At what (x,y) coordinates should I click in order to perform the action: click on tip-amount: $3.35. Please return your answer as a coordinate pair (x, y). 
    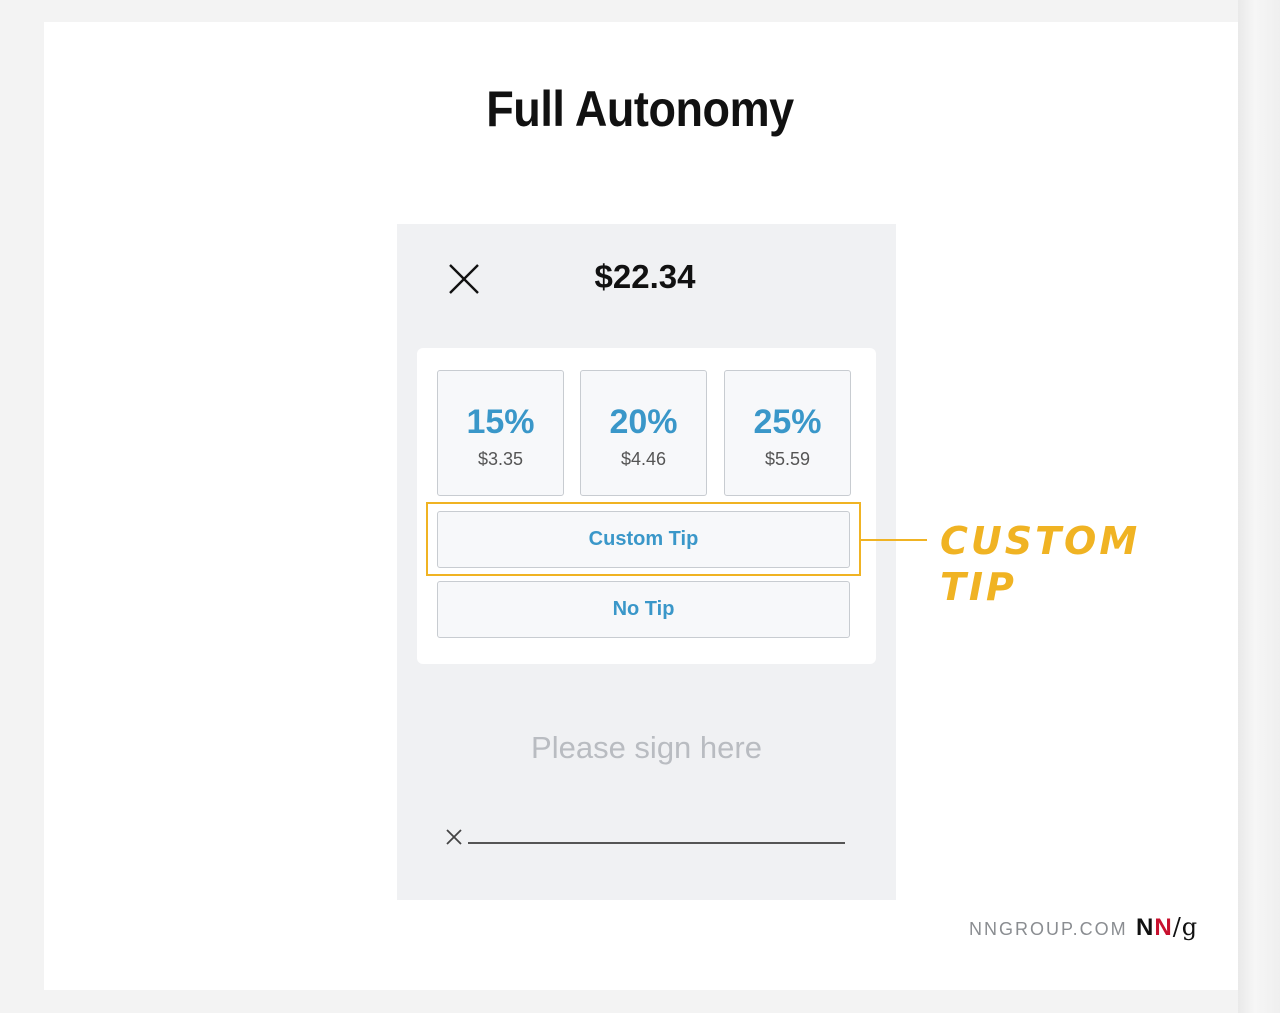
    Looking at the image, I should click on (500, 459).